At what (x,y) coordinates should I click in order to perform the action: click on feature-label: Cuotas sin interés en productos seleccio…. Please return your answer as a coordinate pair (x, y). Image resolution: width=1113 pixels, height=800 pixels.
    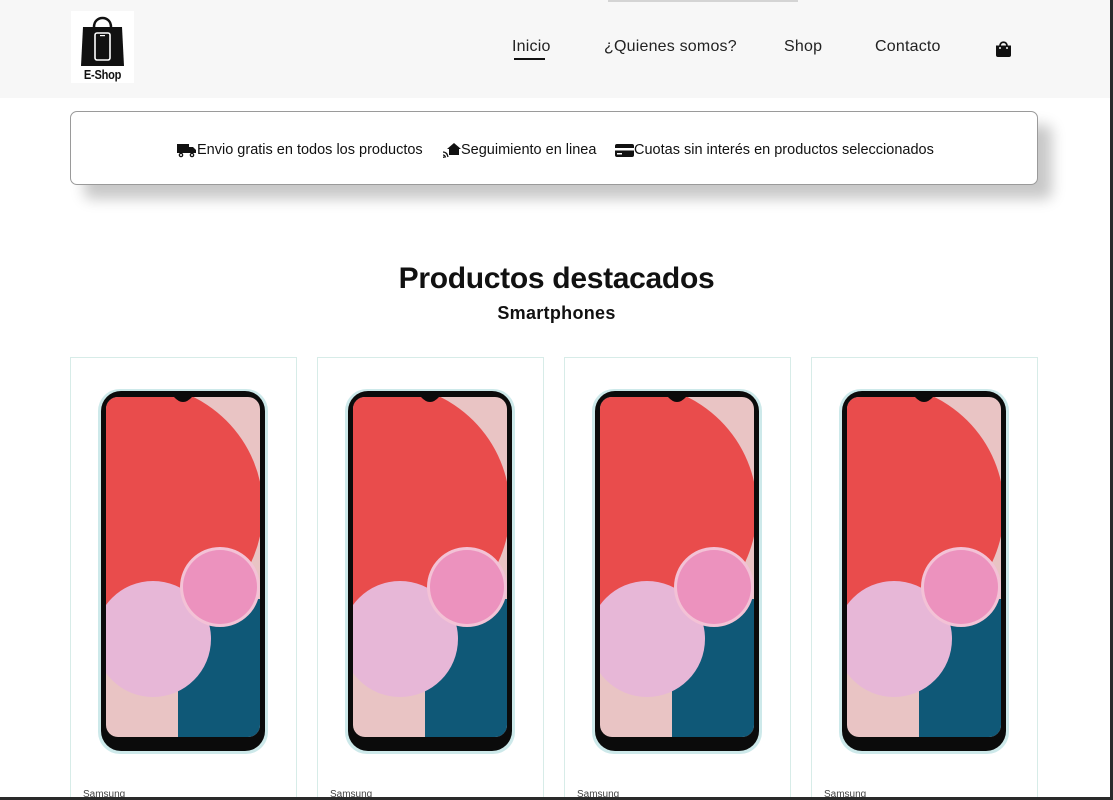
    Looking at the image, I should click on (784, 150).